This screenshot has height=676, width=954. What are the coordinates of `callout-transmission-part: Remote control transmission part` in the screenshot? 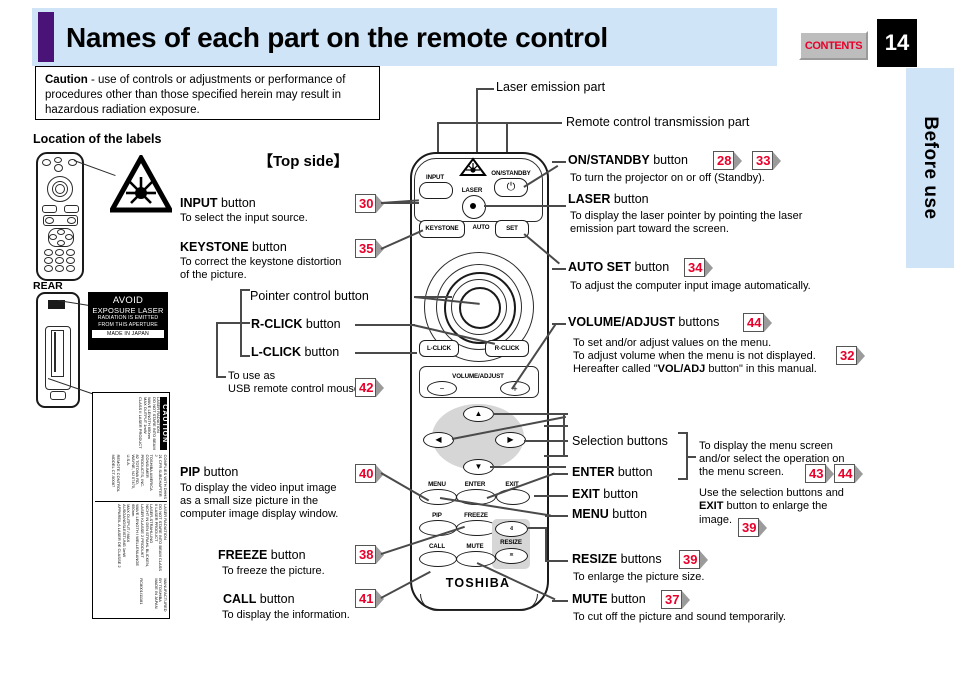 It's located at (658, 122).